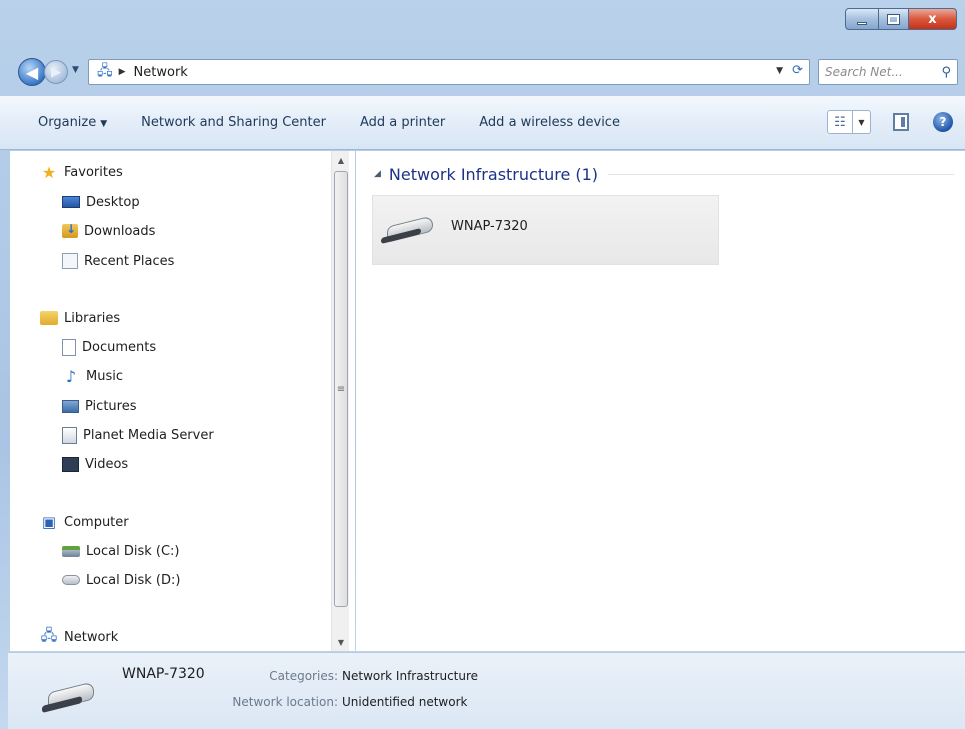 The image size is (965, 729). Describe the element at coordinates (70, 261) in the screenshot. I see `recent-places-icon` at that location.